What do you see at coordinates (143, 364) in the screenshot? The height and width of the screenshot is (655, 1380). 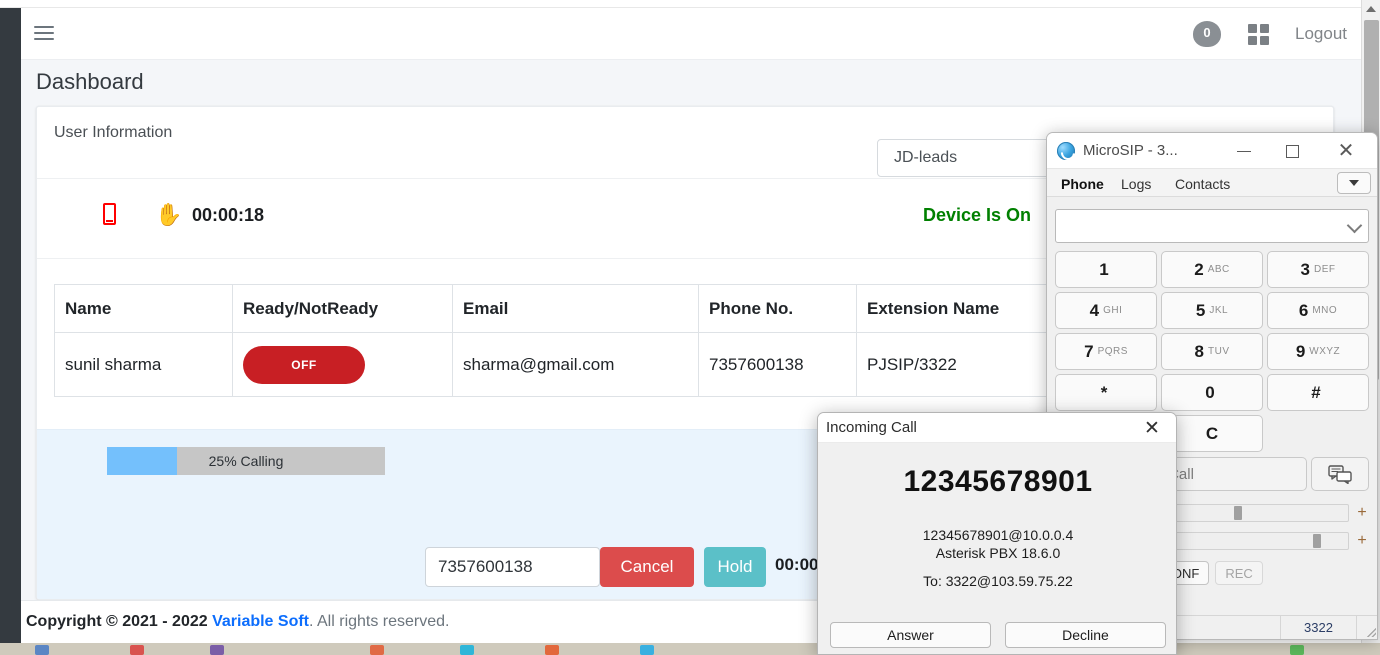 I see `cell-name: sunil sharma` at bounding box center [143, 364].